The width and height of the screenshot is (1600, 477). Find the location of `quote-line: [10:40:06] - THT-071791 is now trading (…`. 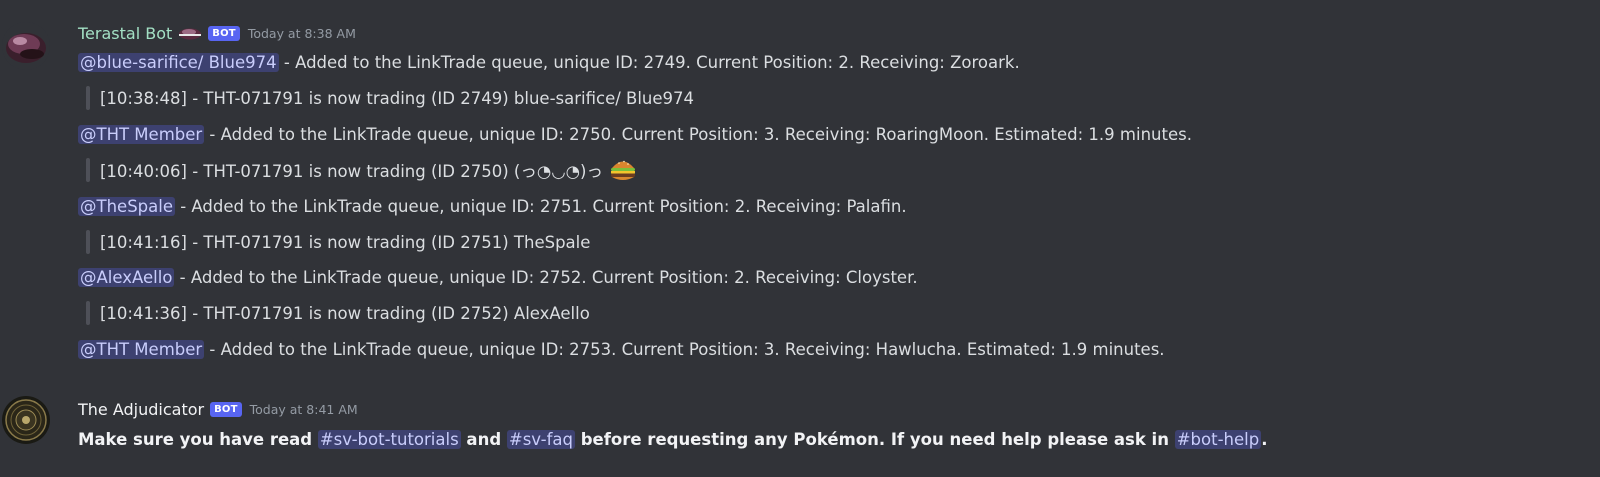

quote-line: [10:40:06] - THT-071791 is now trading (… is located at coordinates (361, 170).